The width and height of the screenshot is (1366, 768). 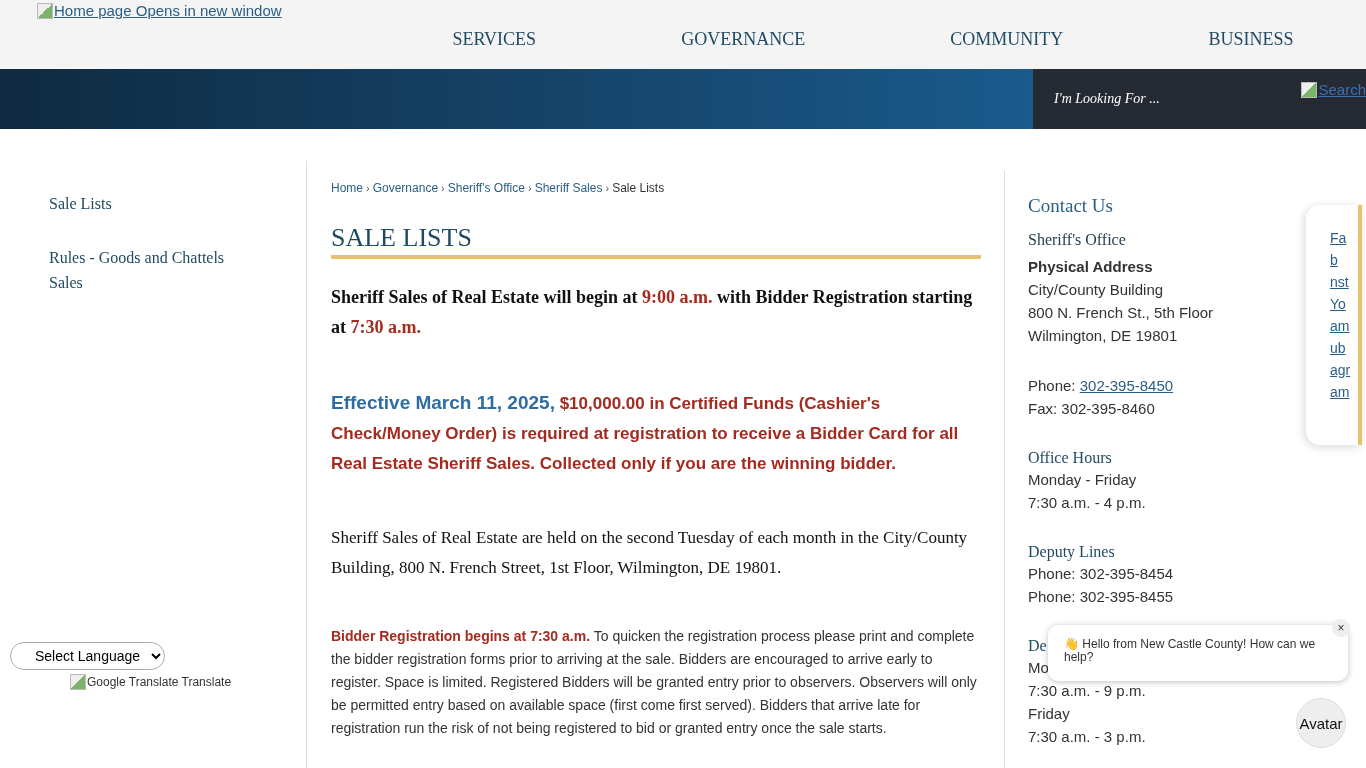 I want to click on social-link: nst, so click(x=1342, y=282).